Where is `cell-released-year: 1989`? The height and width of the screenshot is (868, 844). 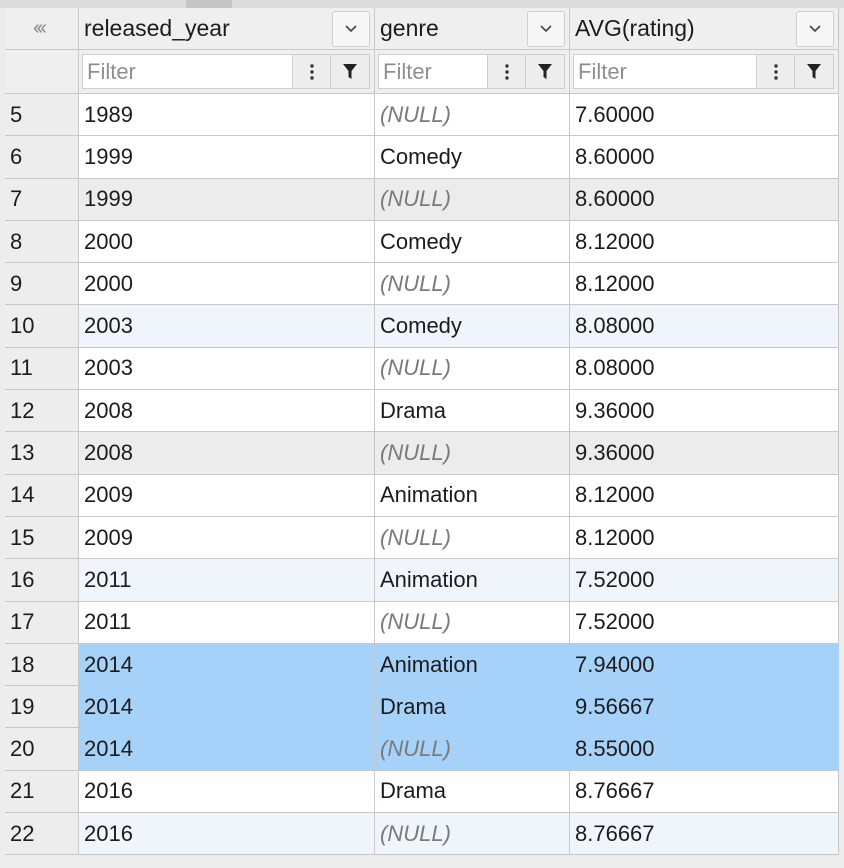
cell-released-year: 1989 is located at coordinates (227, 115).